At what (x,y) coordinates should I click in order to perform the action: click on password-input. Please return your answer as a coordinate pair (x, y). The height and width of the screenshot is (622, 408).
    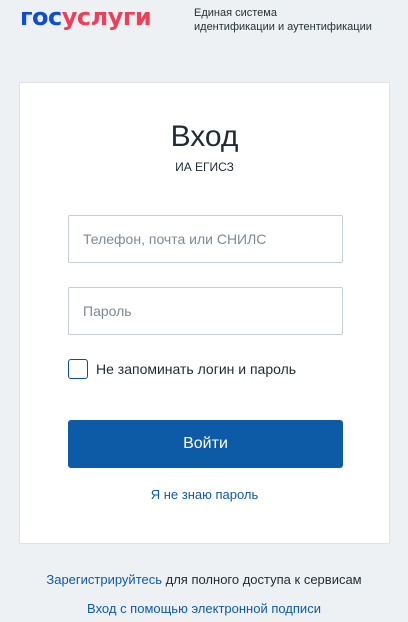
    Looking at the image, I should click on (205, 311).